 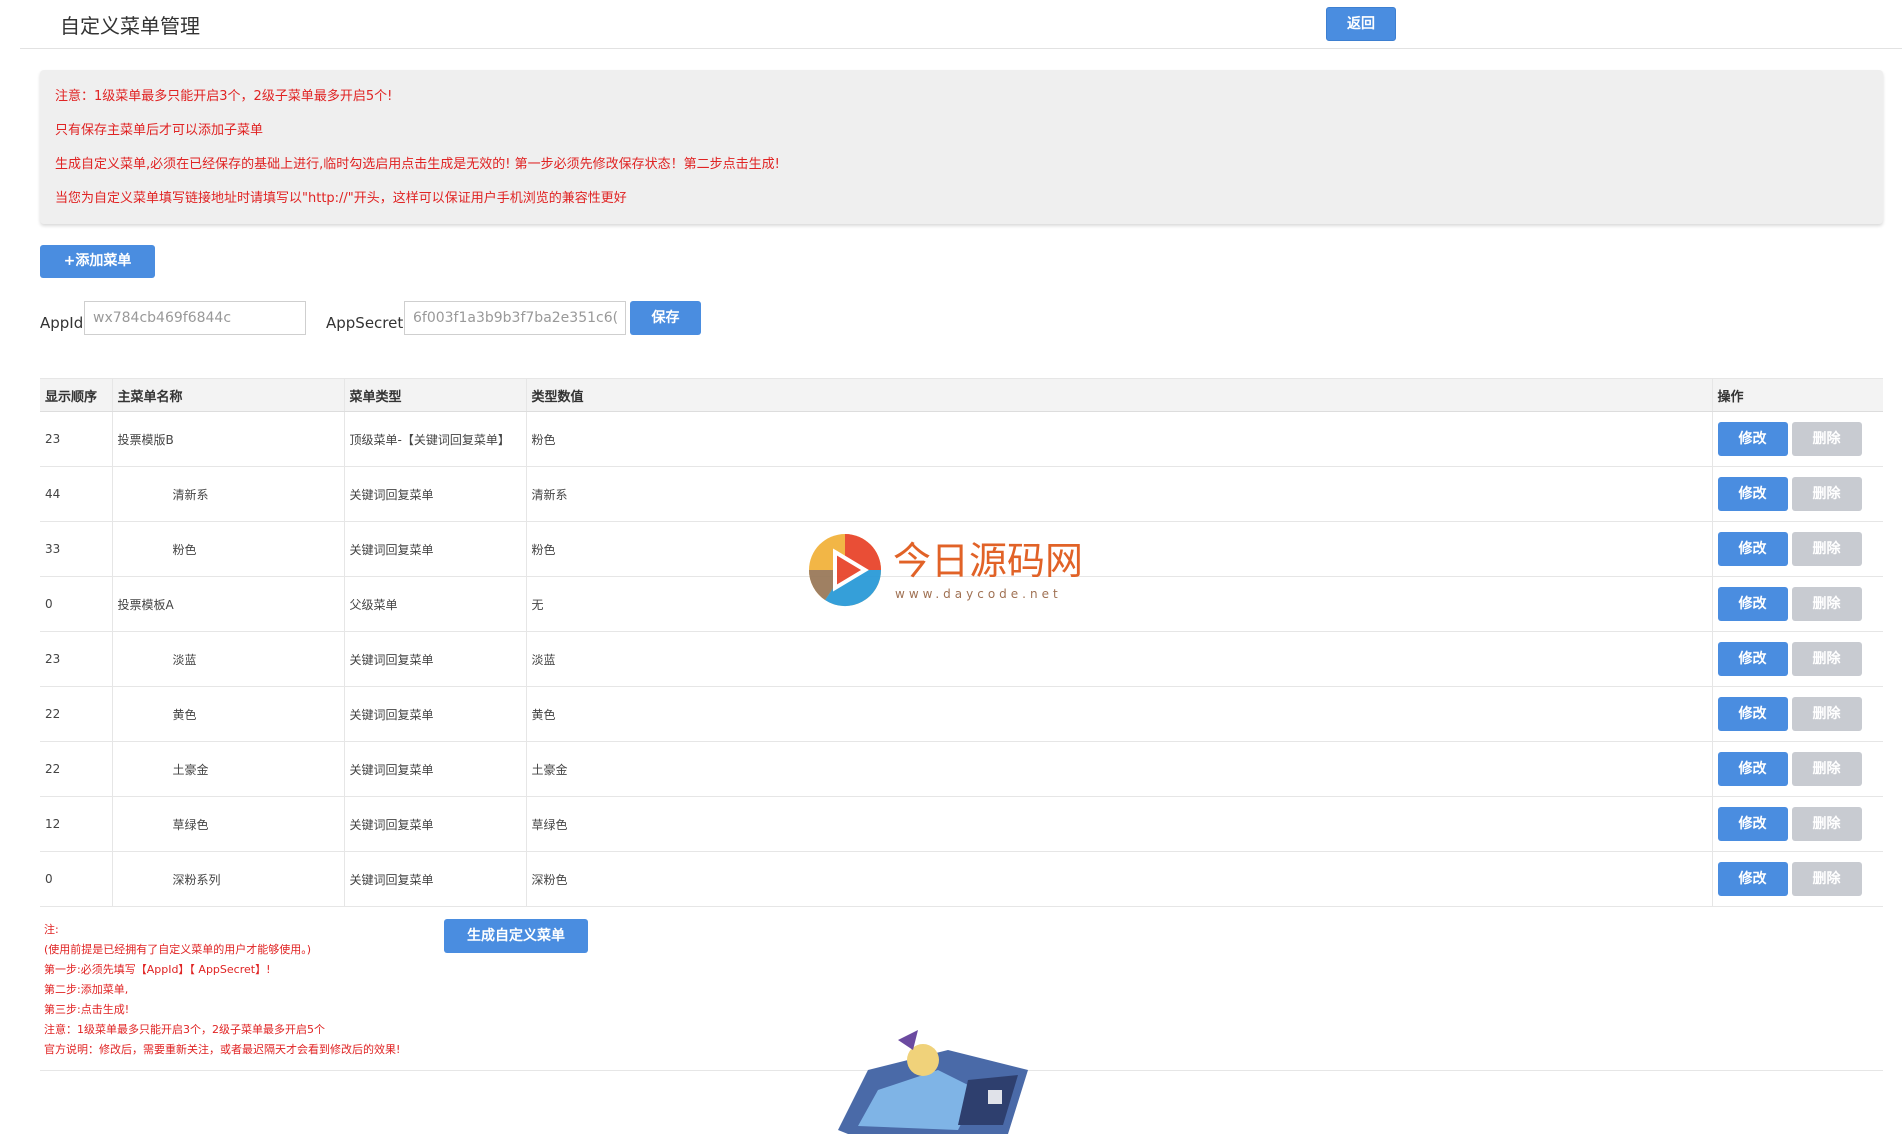 What do you see at coordinates (1119, 769) in the screenshot?
I see `cell-value: 土豪金` at bounding box center [1119, 769].